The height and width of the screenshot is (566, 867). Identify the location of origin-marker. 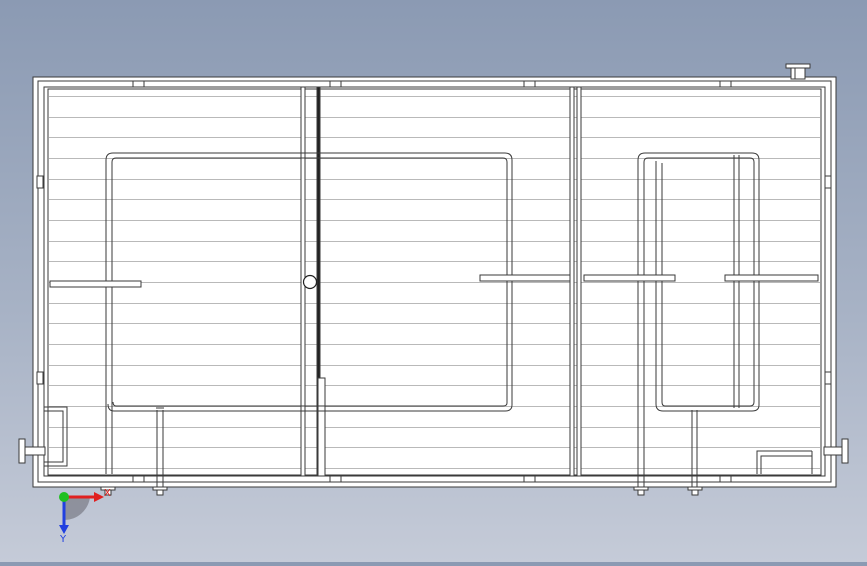
(64, 497).